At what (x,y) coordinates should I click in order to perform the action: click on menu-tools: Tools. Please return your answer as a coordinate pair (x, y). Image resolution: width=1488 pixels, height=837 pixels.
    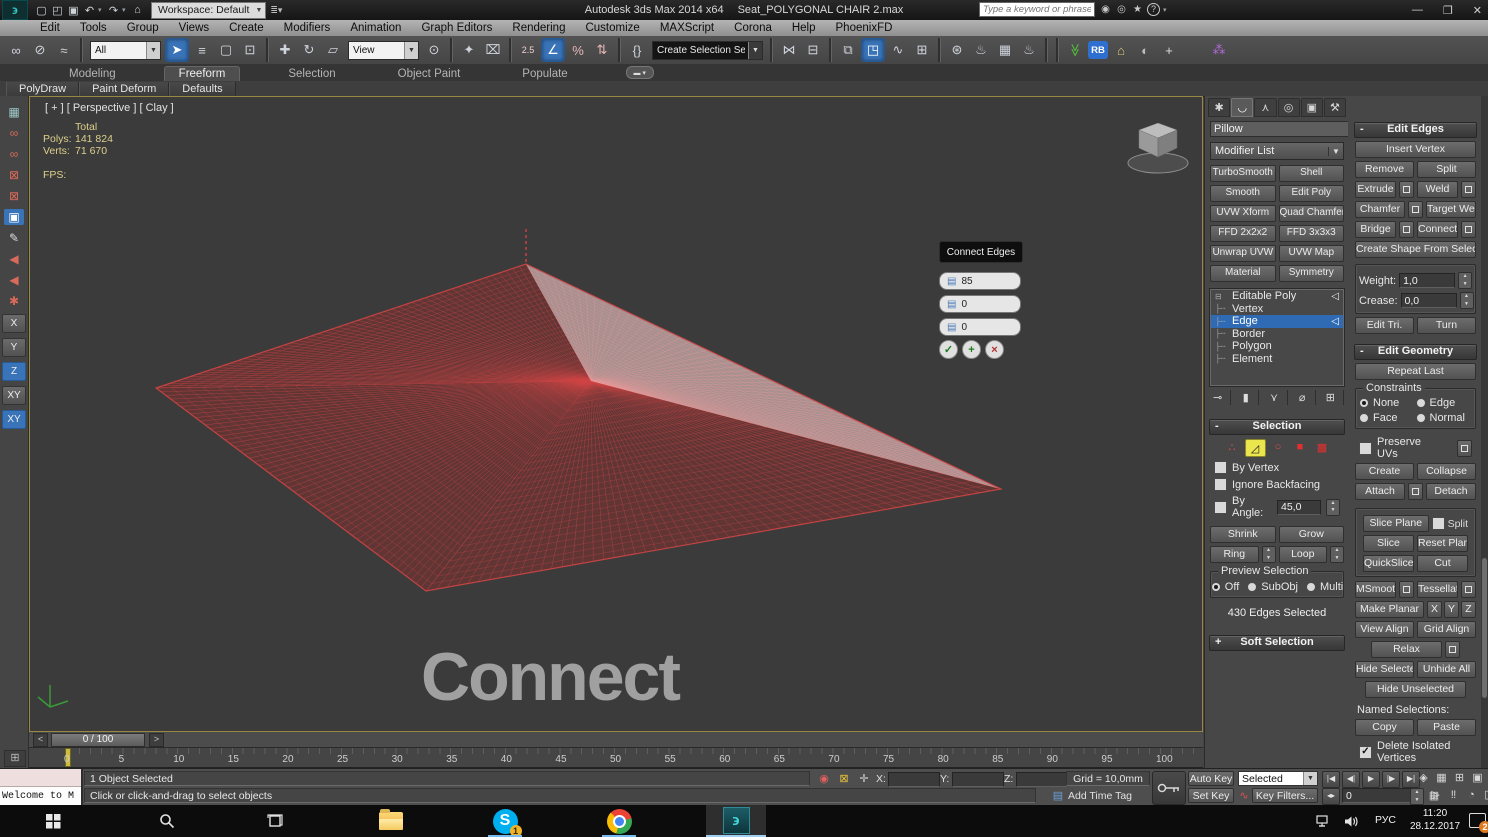
    Looking at the image, I should click on (93, 28).